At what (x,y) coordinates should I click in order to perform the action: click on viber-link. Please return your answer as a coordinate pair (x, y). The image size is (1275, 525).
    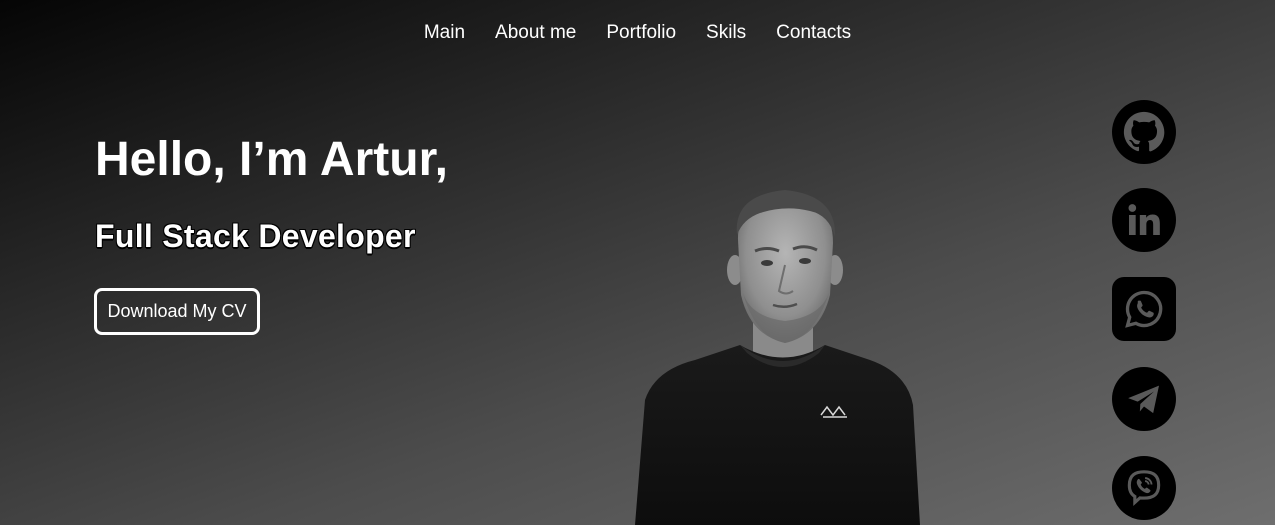
    Looking at the image, I should click on (1144, 488).